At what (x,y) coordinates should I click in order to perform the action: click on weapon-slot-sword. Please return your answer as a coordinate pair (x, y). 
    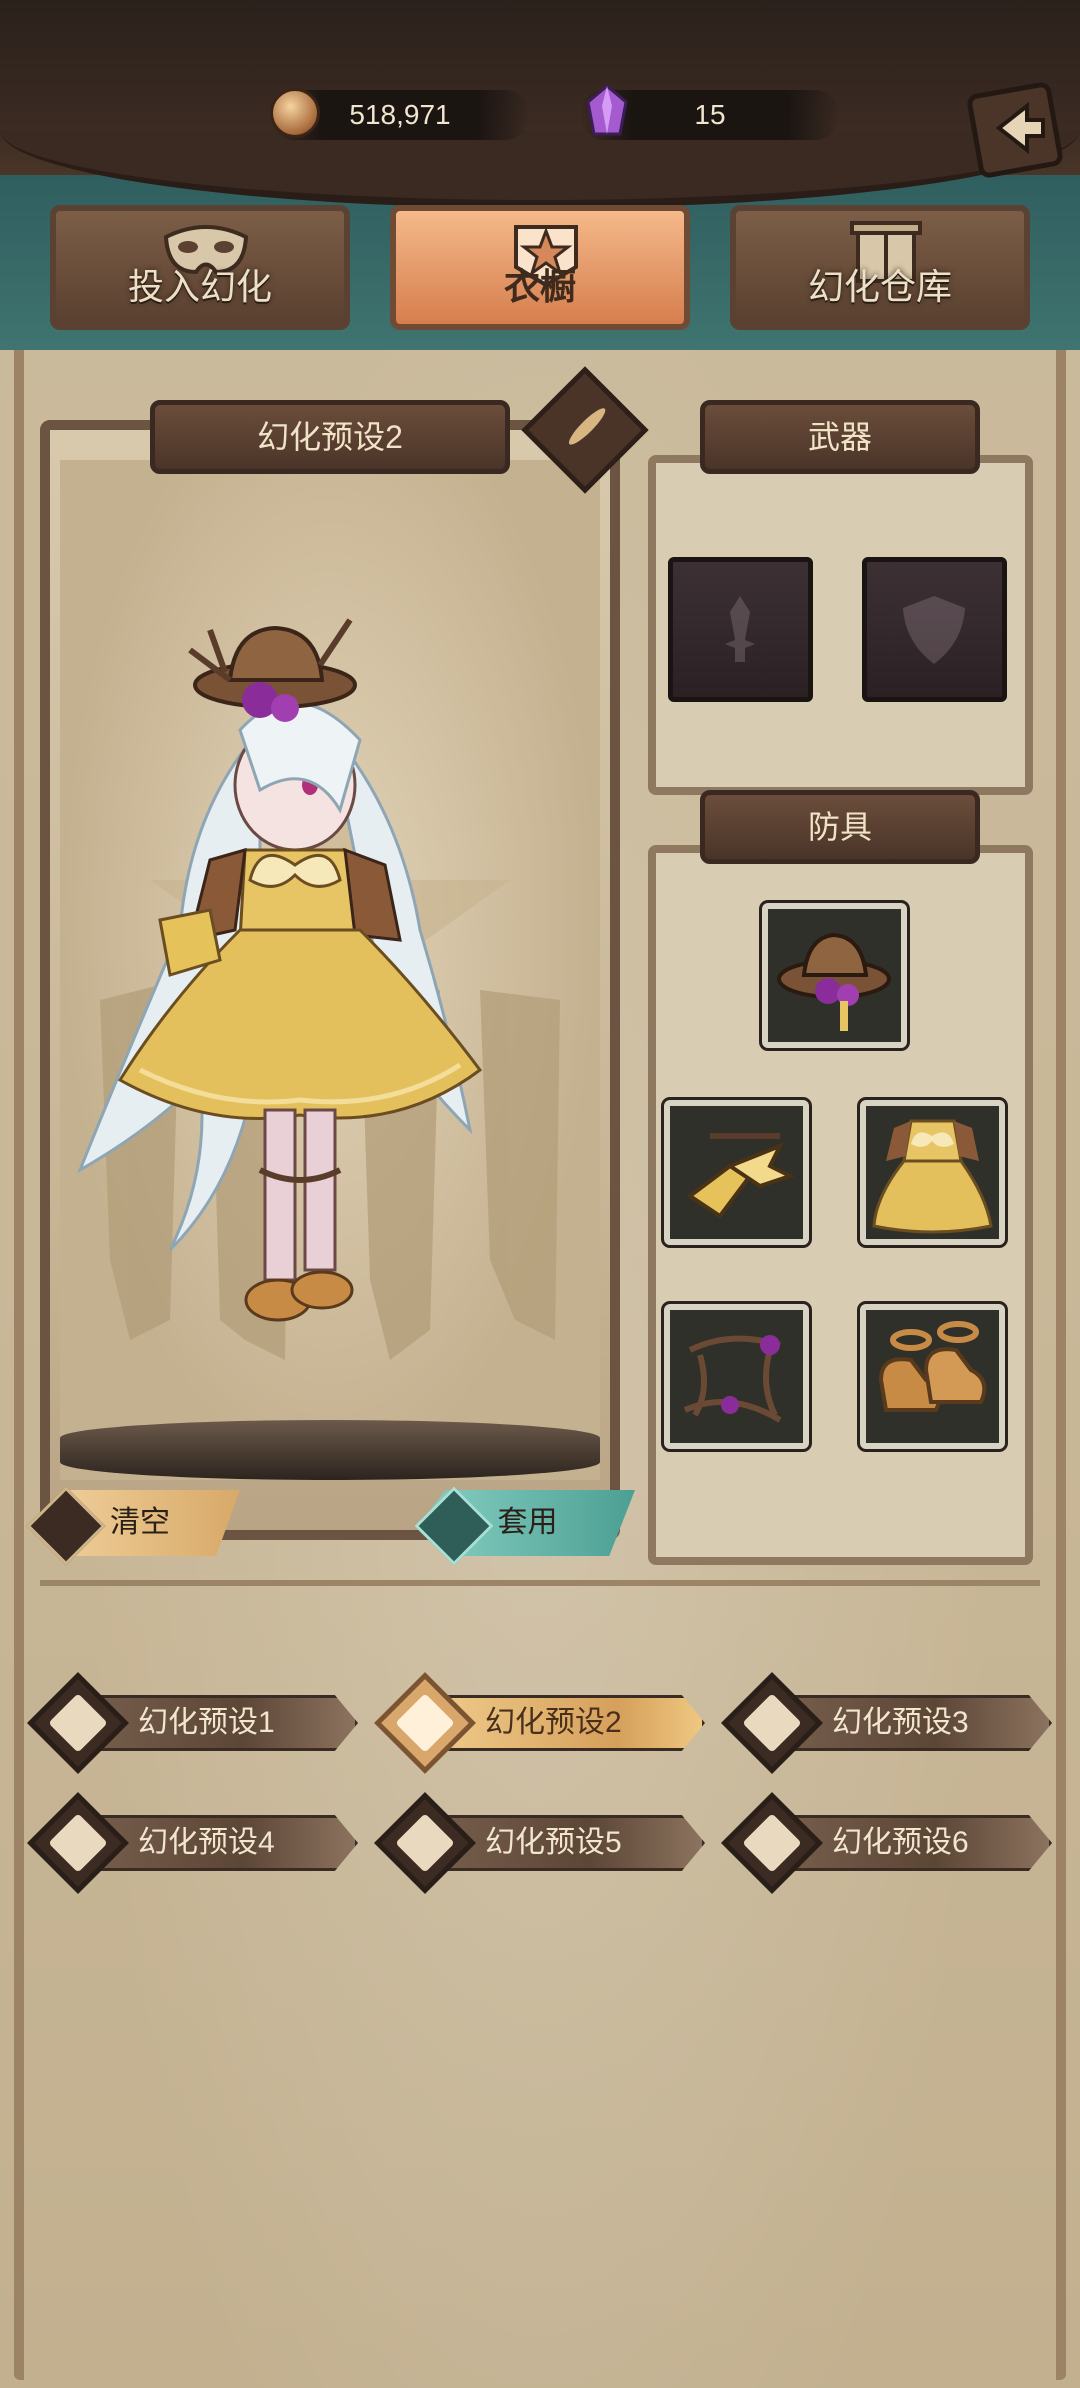
    Looking at the image, I should click on (740, 629).